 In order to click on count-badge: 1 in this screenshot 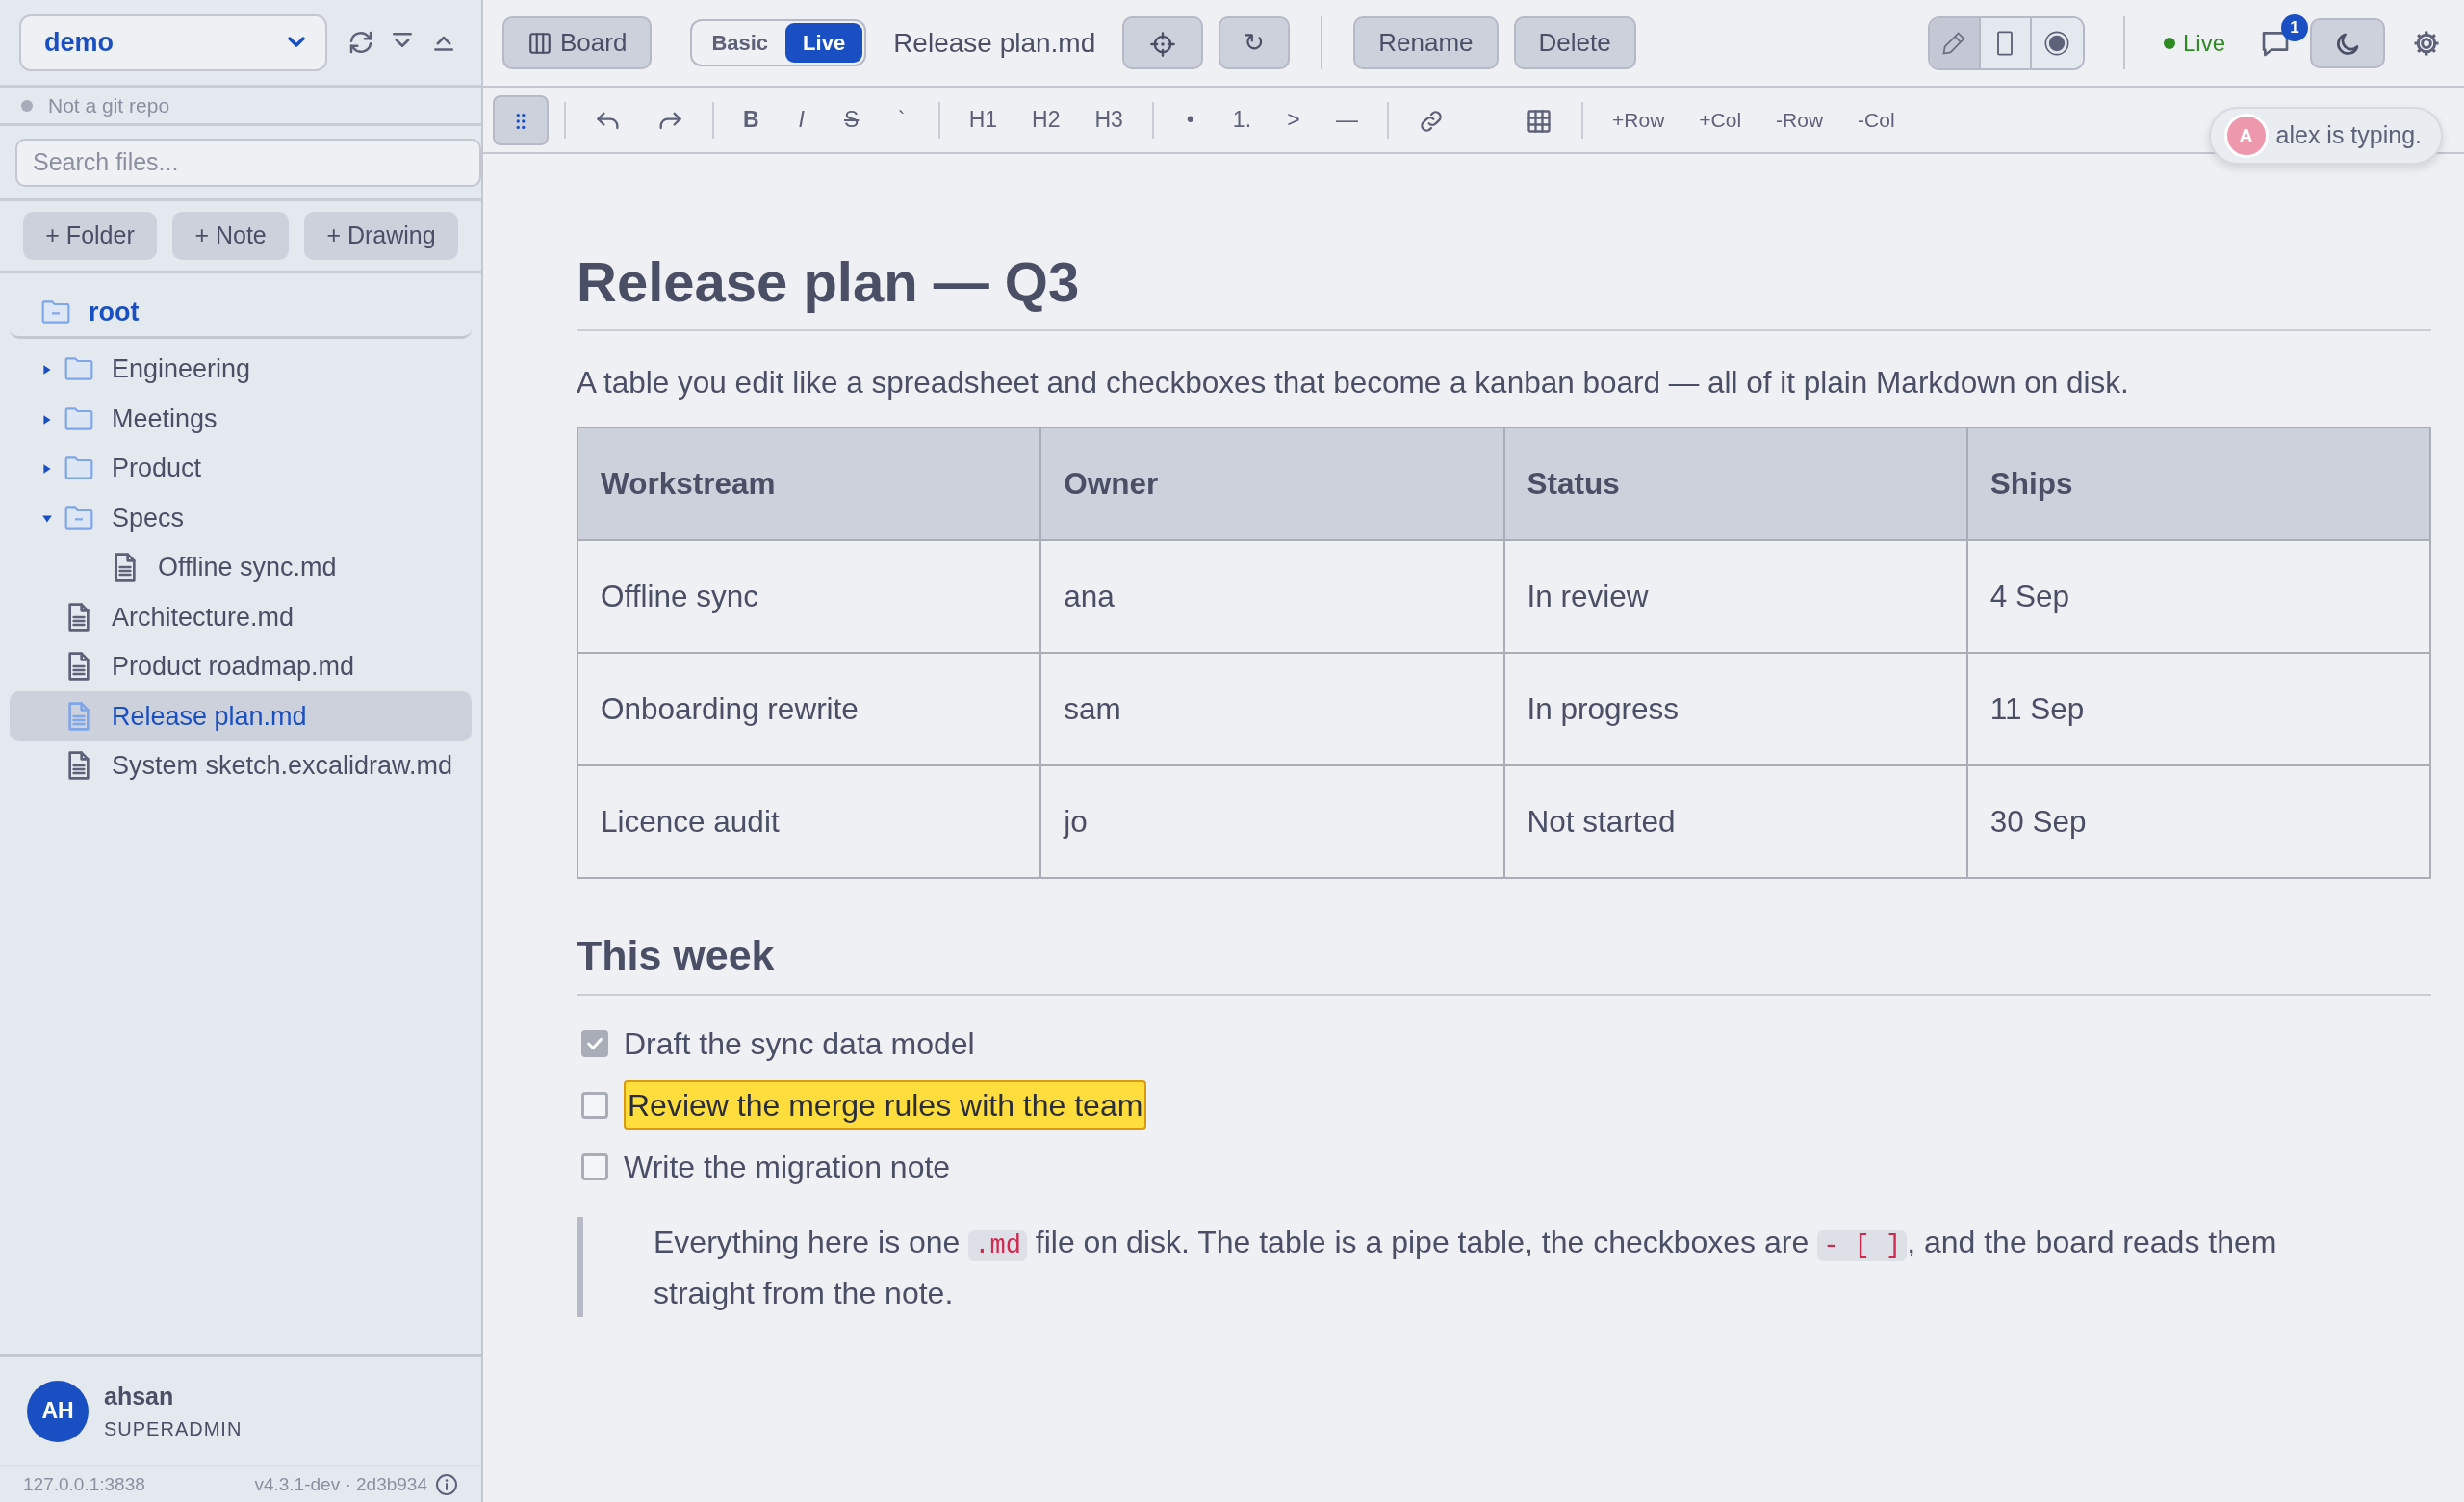, I will do `click(2294, 27)`.